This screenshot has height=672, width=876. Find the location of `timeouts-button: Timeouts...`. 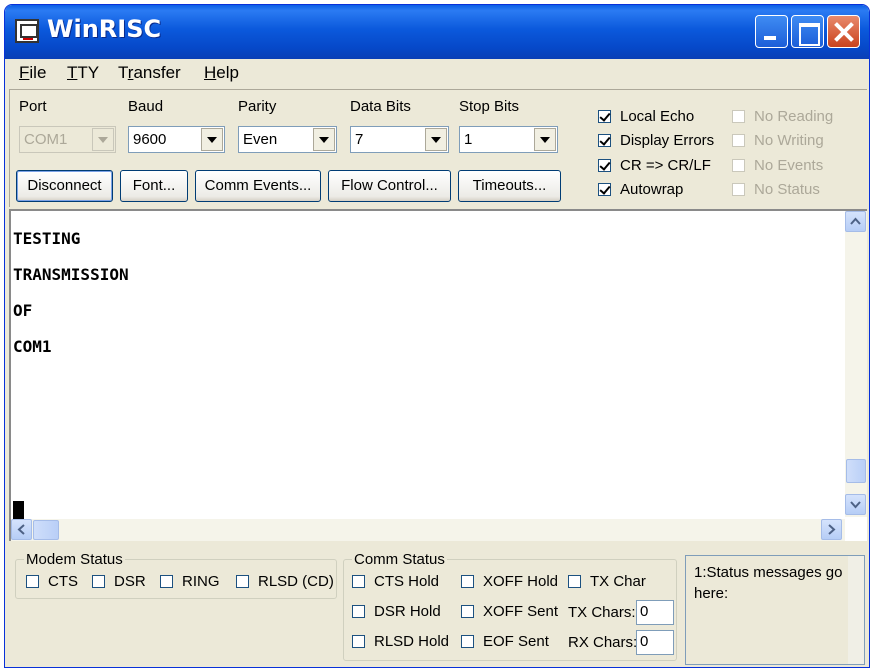

timeouts-button: Timeouts... is located at coordinates (509, 186).